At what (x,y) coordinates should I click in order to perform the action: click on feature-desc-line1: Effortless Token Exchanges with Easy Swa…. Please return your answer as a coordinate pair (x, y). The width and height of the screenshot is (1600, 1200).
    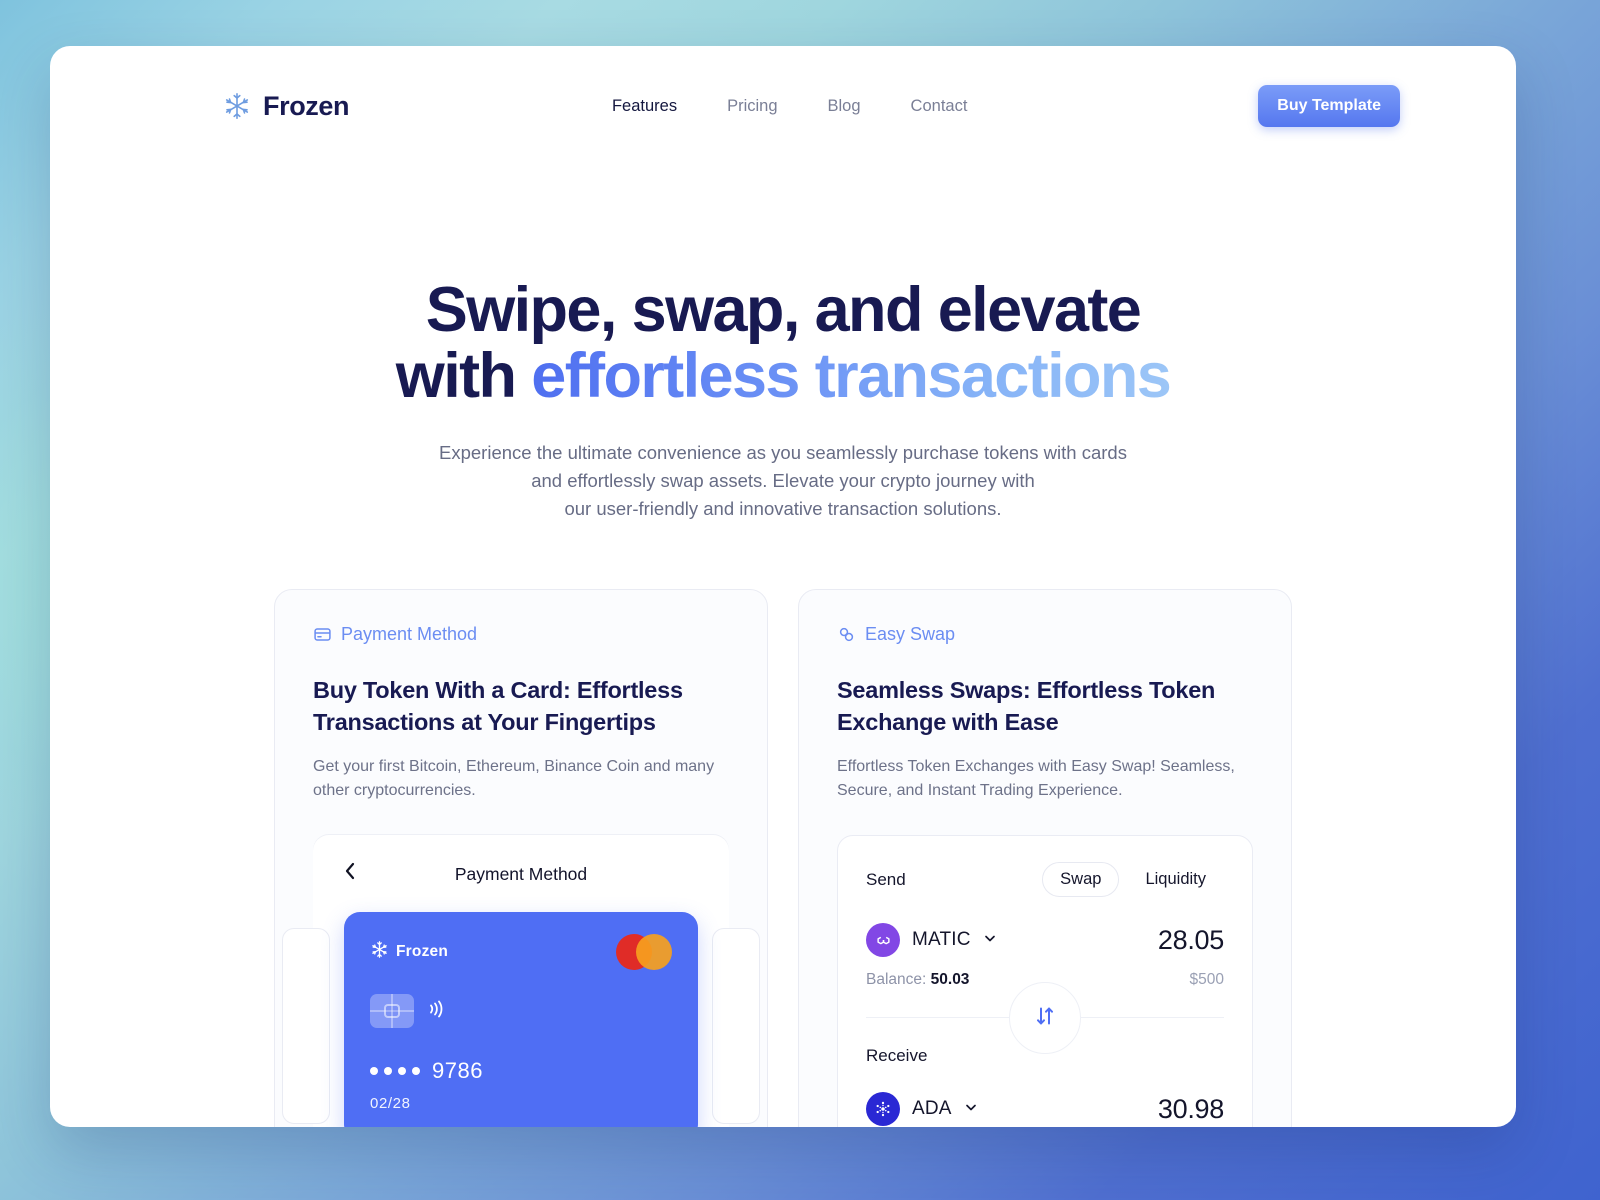
    Looking at the image, I should click on (1036, 767).